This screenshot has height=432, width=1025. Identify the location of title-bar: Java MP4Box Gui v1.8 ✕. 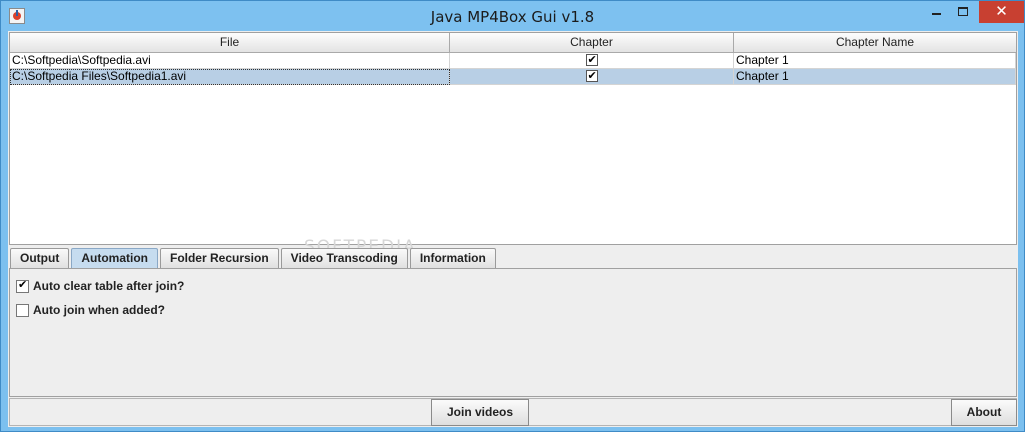
(512, 16).